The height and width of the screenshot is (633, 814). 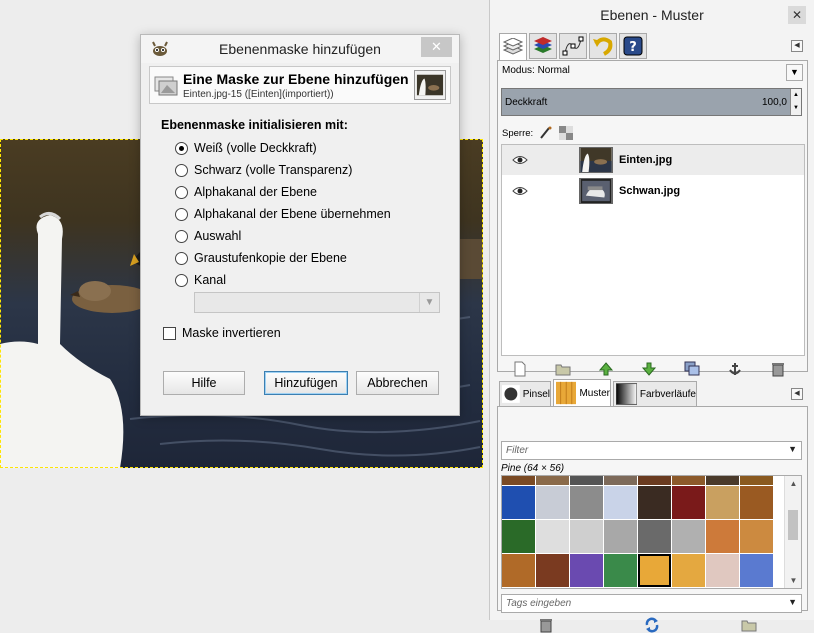 What do you see at coordinates (518, 133) in the screenshot?
I see `lock-label: Sperre:` at bounding box center [518, 133].